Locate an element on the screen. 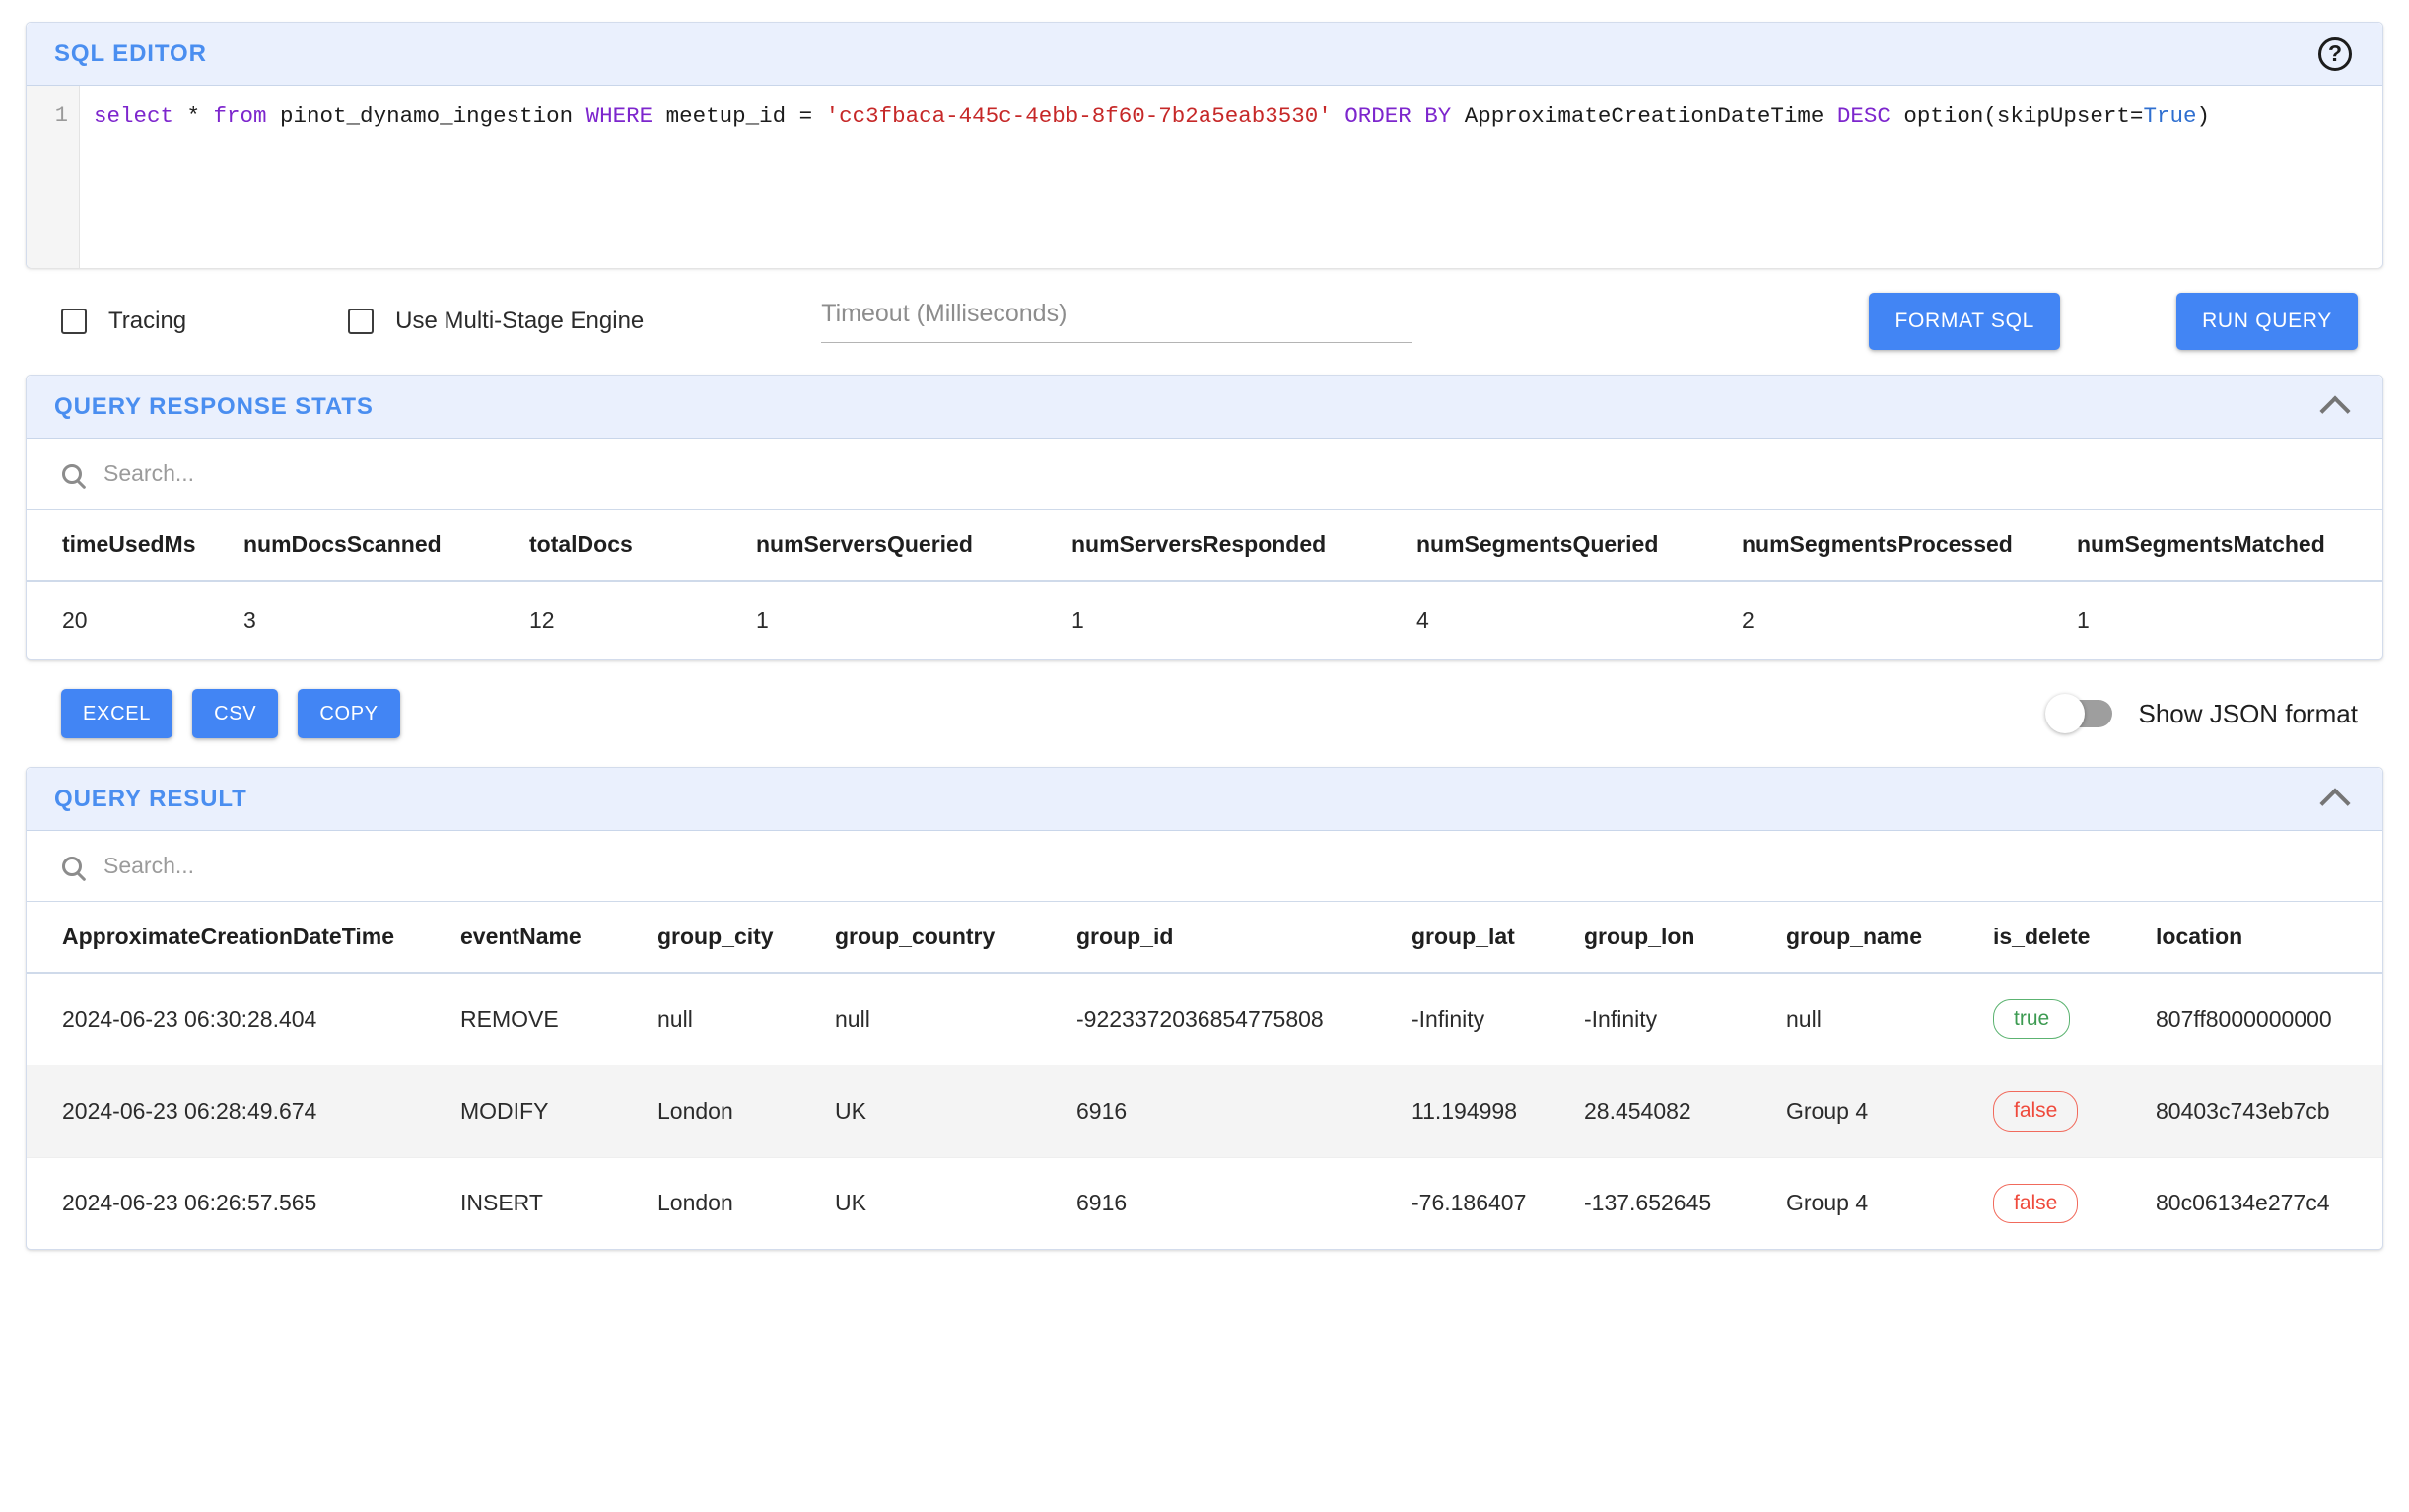 The height and width of the screenshot is (1512, 2409). sql-token: option(skipUpsert= is located at coordinates (2017, 116).